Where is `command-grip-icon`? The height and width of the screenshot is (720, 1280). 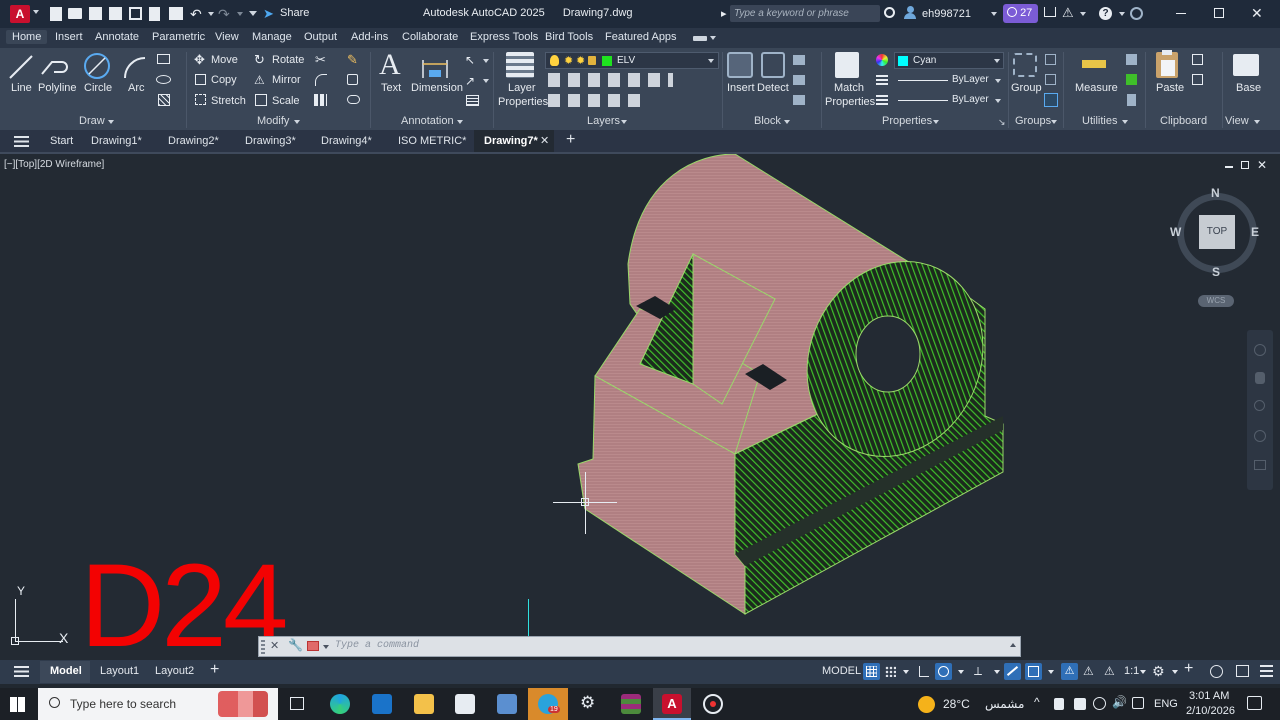
command-grip-icon is located at coordinates (263, 647).